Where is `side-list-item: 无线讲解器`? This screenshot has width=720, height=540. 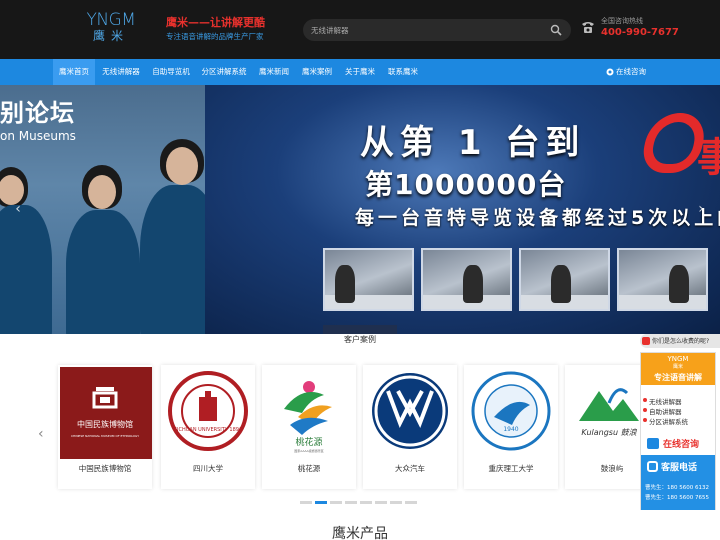 side-list-item: 无线讲解器 is located at coordinates (662, 401).